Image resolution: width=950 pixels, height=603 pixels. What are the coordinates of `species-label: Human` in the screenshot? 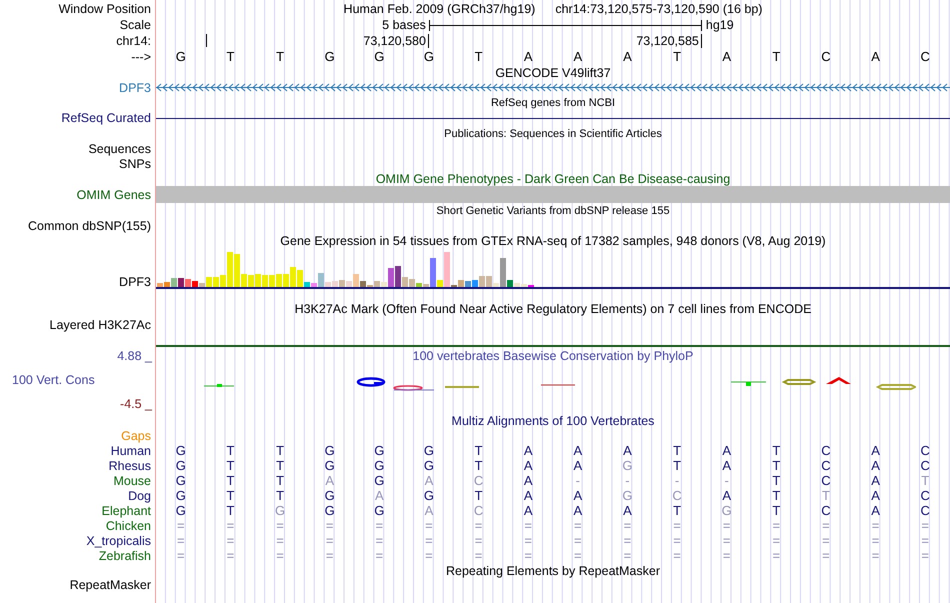 It's located at (130, 451).